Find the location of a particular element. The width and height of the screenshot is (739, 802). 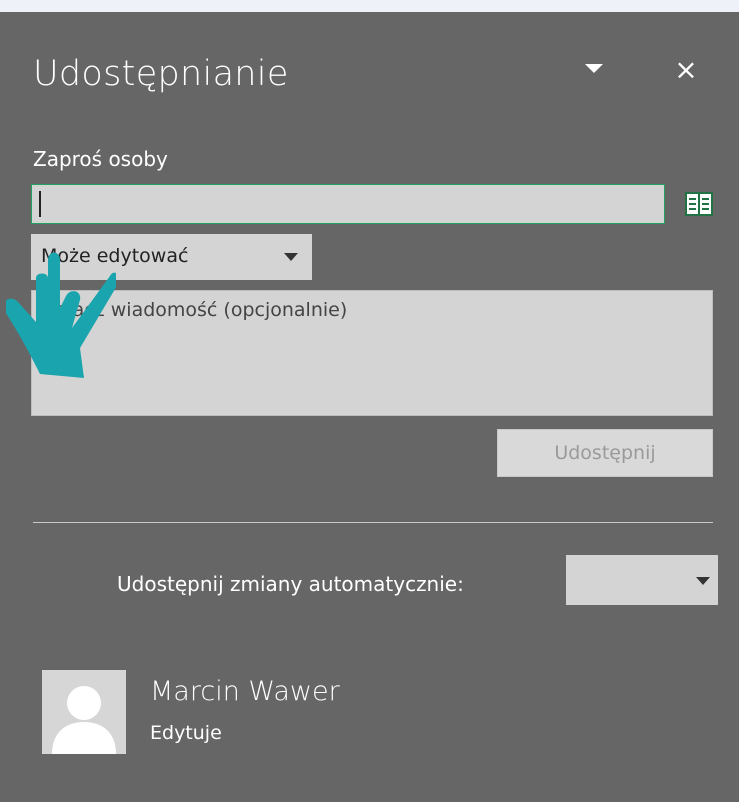

divider is located at coordinates (373, 522).